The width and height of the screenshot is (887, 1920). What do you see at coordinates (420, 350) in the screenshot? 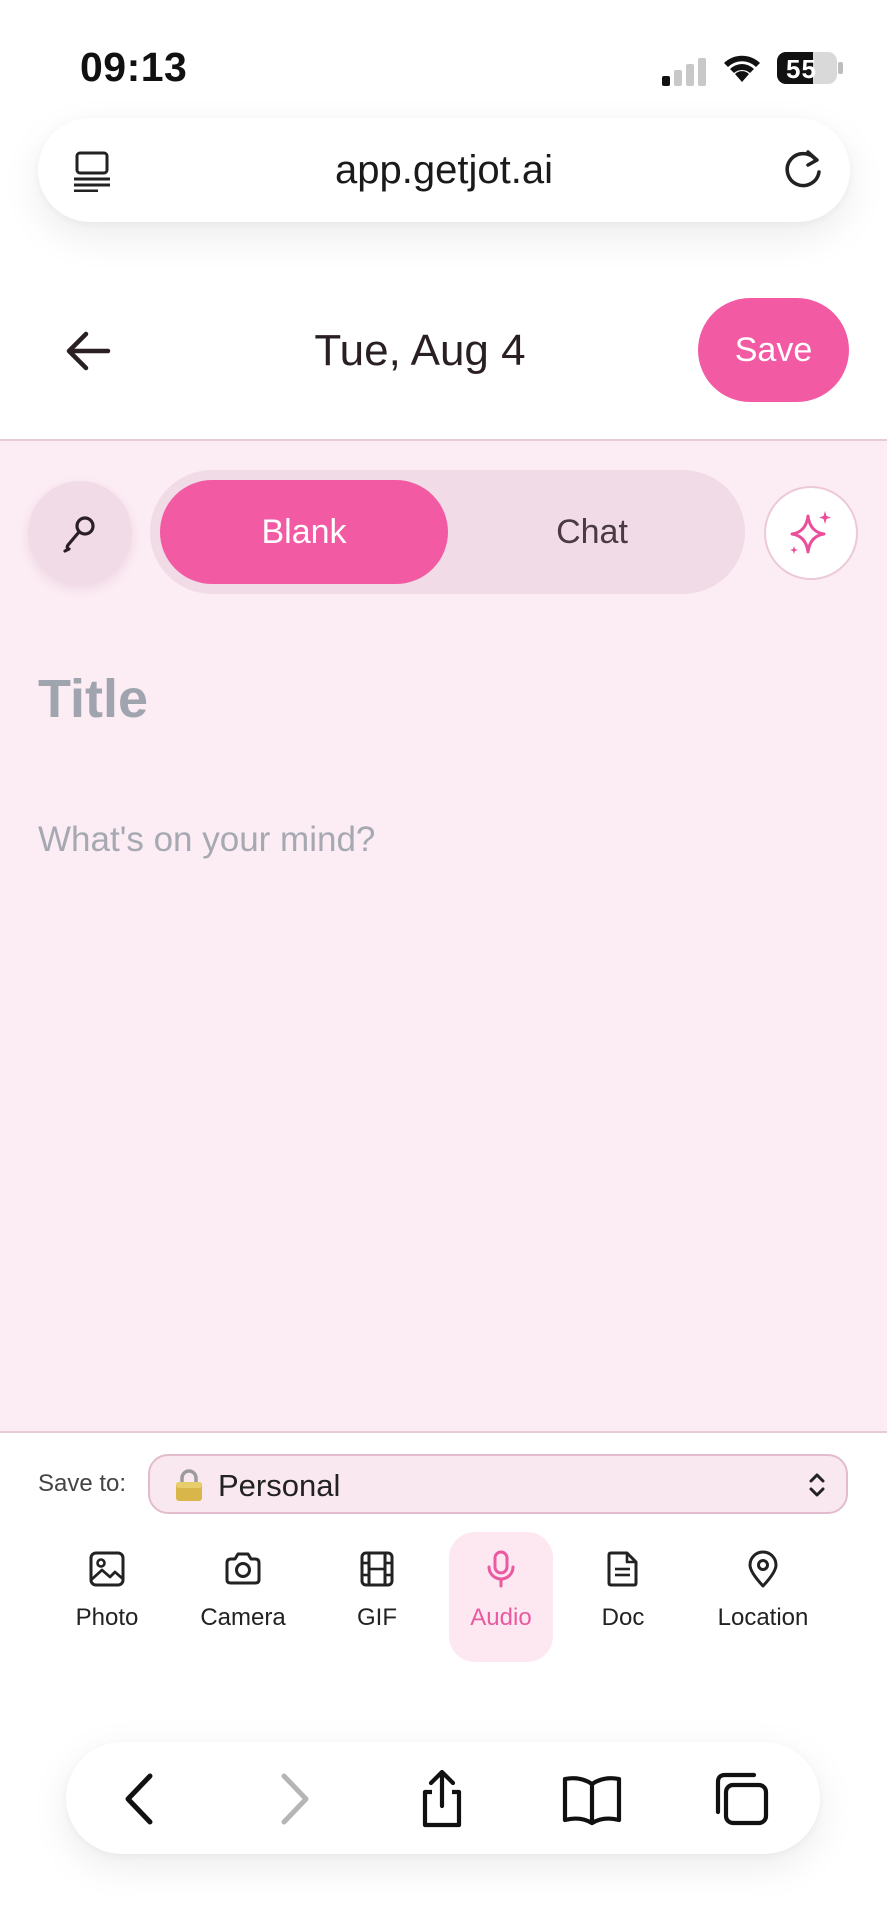
I see `note-date: Tue, Aug 4` at bounding box center [420, 350].